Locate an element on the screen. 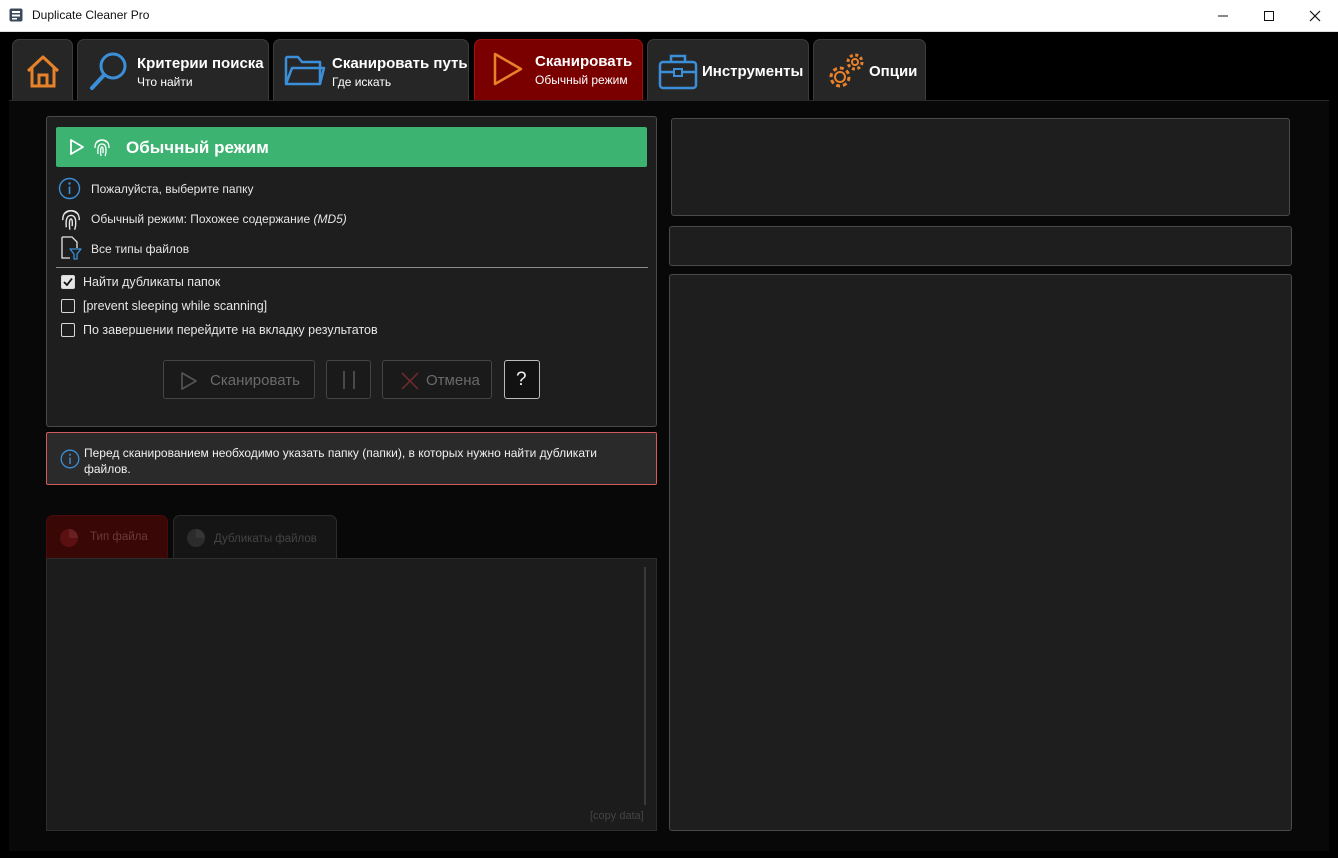 This screenshot has height=858, width=1338. cancel-scan-button: Отмена is located at coordinates (437, 379).